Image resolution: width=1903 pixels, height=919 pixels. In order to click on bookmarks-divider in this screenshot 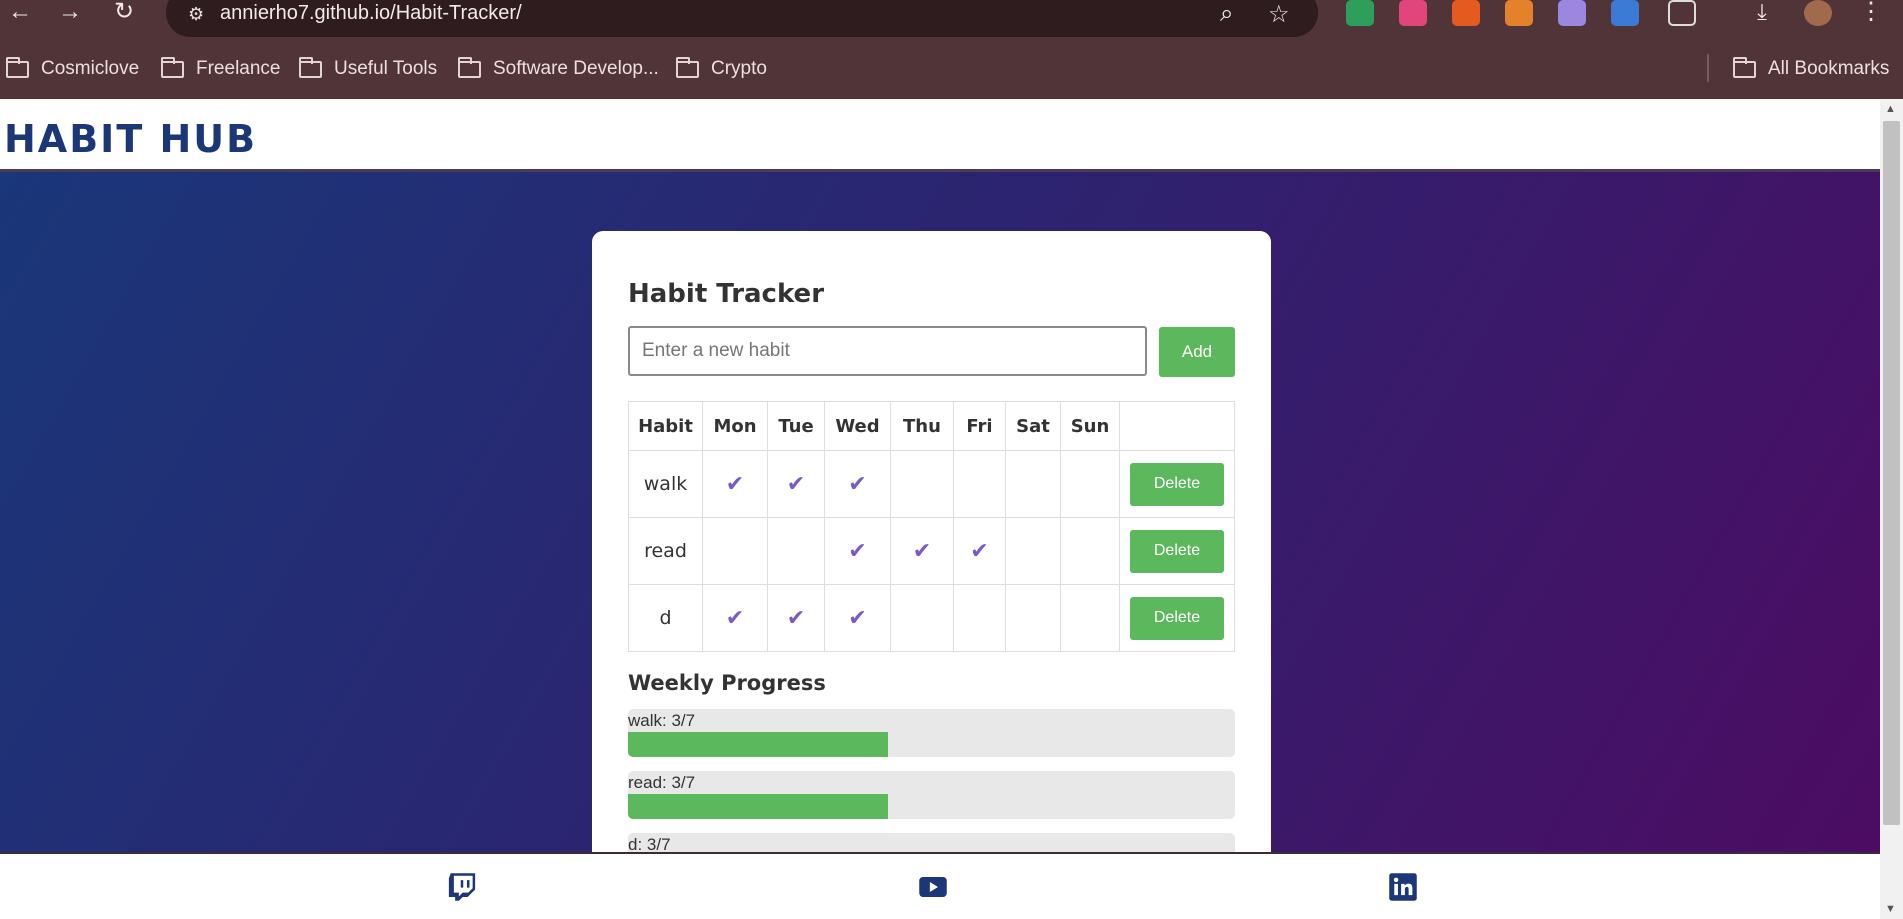, I will do `click(1708, 68)`.